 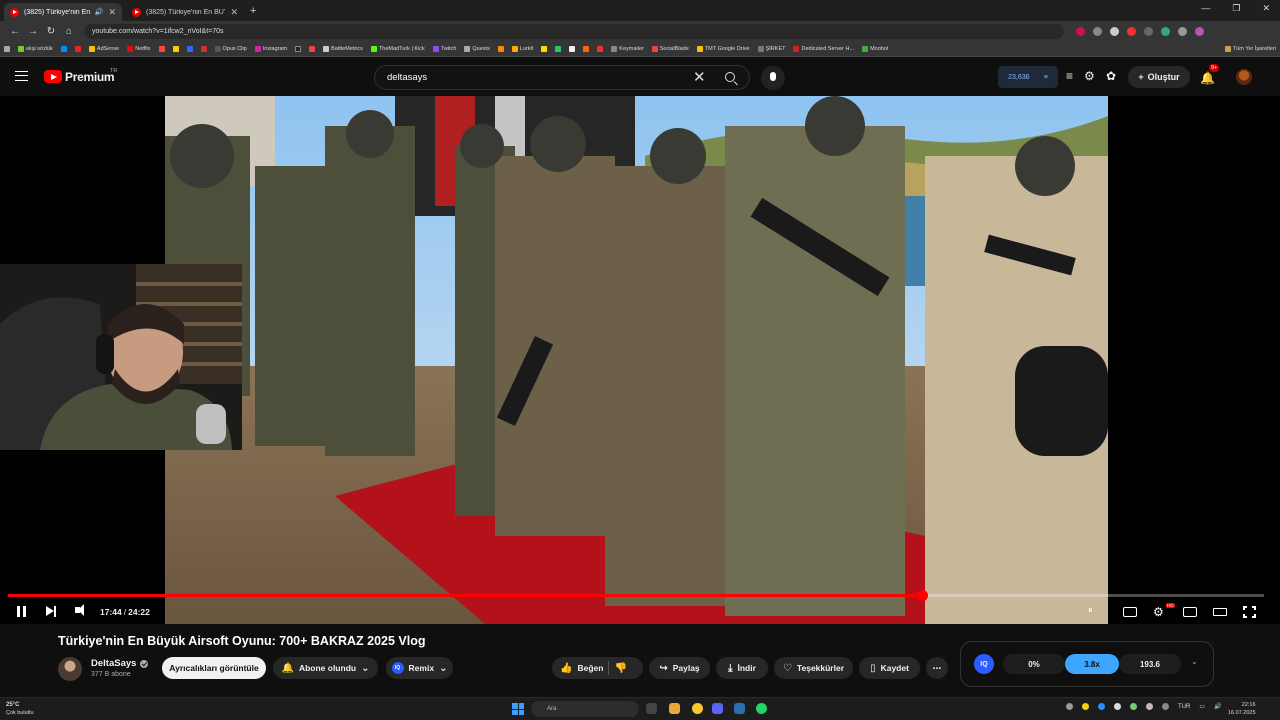 What do you see at coordinates (397, 48) in the screenshot?
I see `bookmark-item: TheMadTurk | Kick` at bounding box center [397, 48].